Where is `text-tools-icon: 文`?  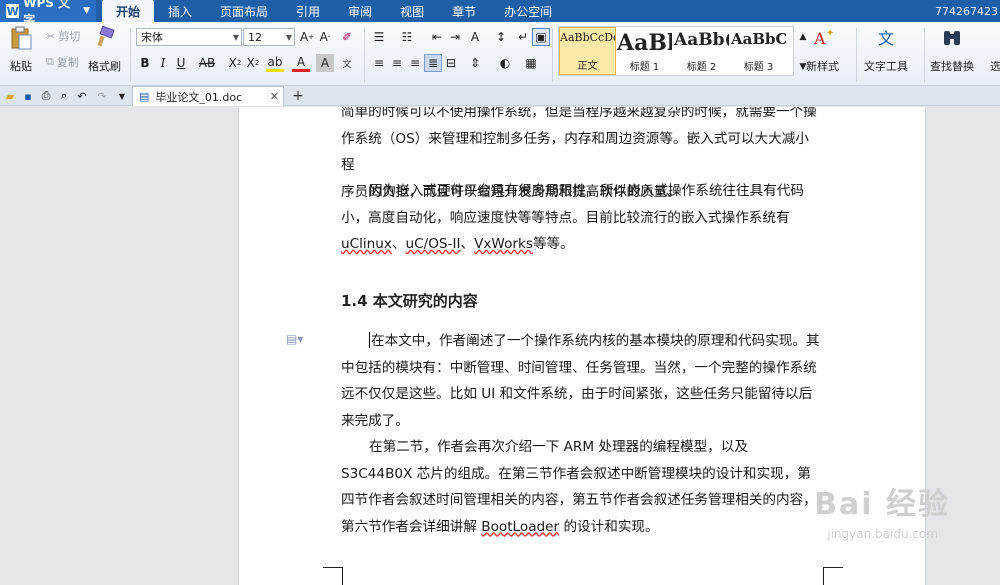
text-tools-icon: 文 is located at coordinates (886, 38).